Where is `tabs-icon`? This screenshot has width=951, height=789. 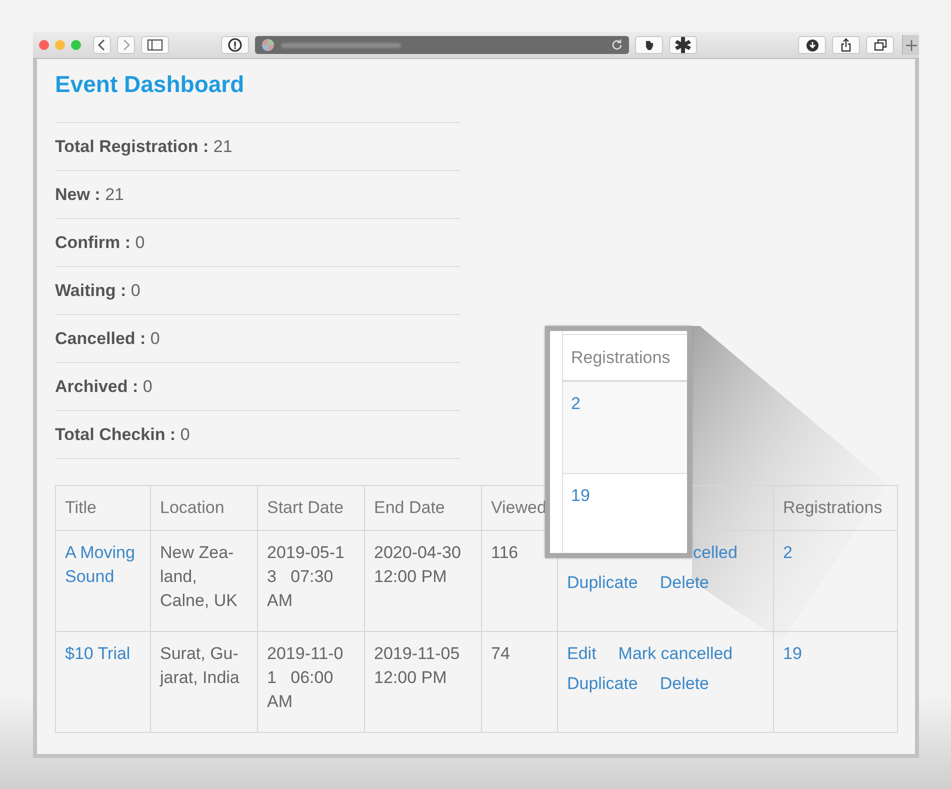
tabs-icon is located at coordinates (880, 45).